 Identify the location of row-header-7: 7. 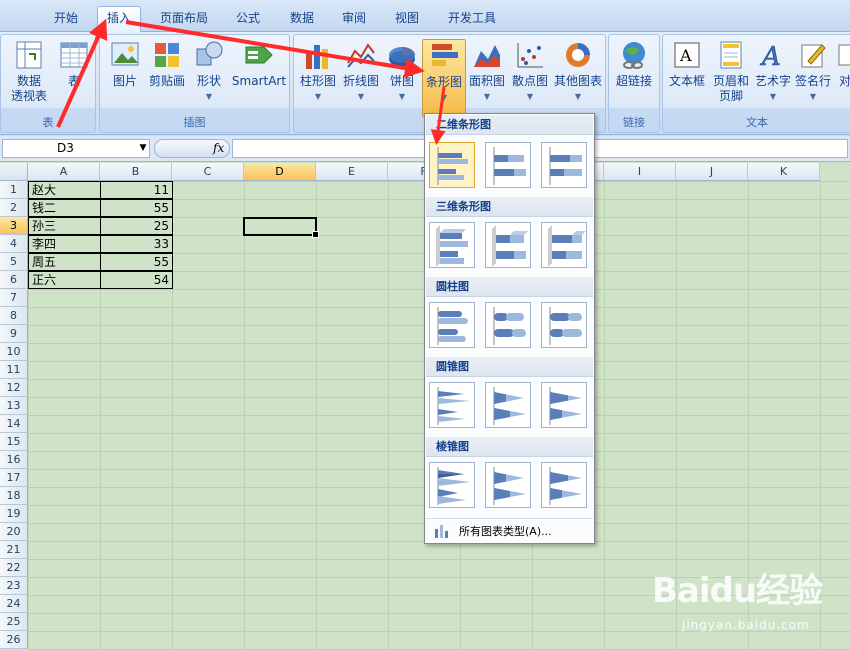
(14, 298).